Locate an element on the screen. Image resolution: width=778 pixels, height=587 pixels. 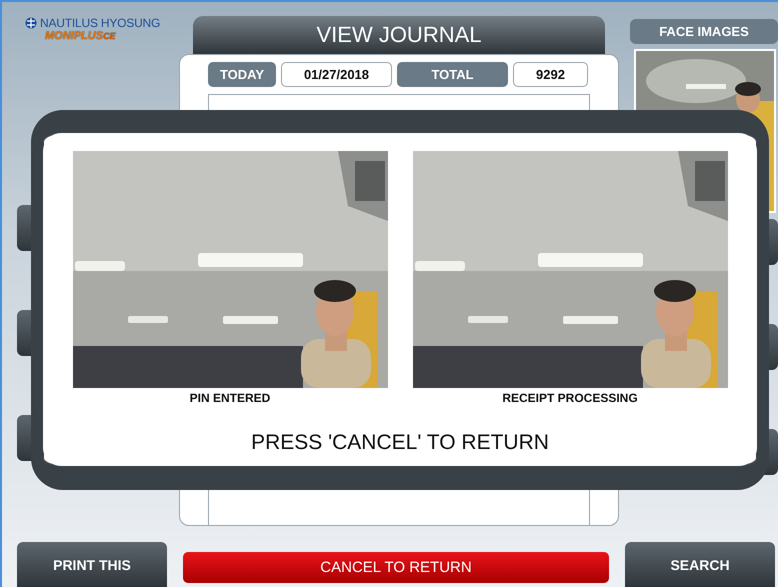
total-label: TOTAL is located at coordinates (452, 74).